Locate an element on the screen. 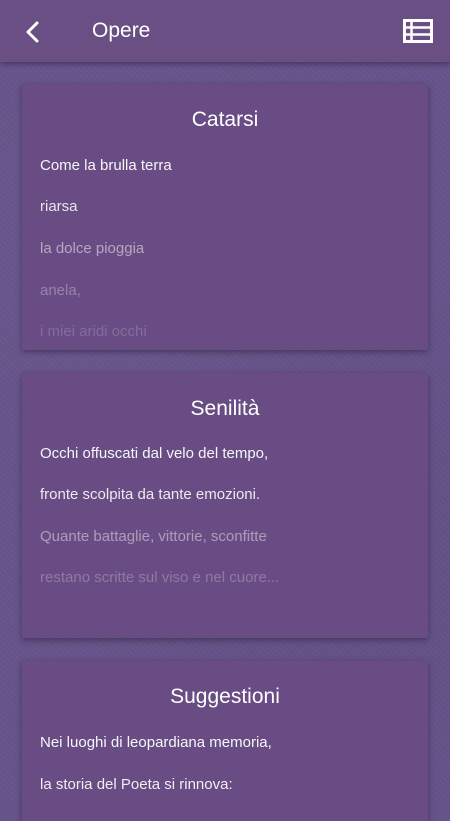  page-title: Opere is located at coordinates (121, 30).